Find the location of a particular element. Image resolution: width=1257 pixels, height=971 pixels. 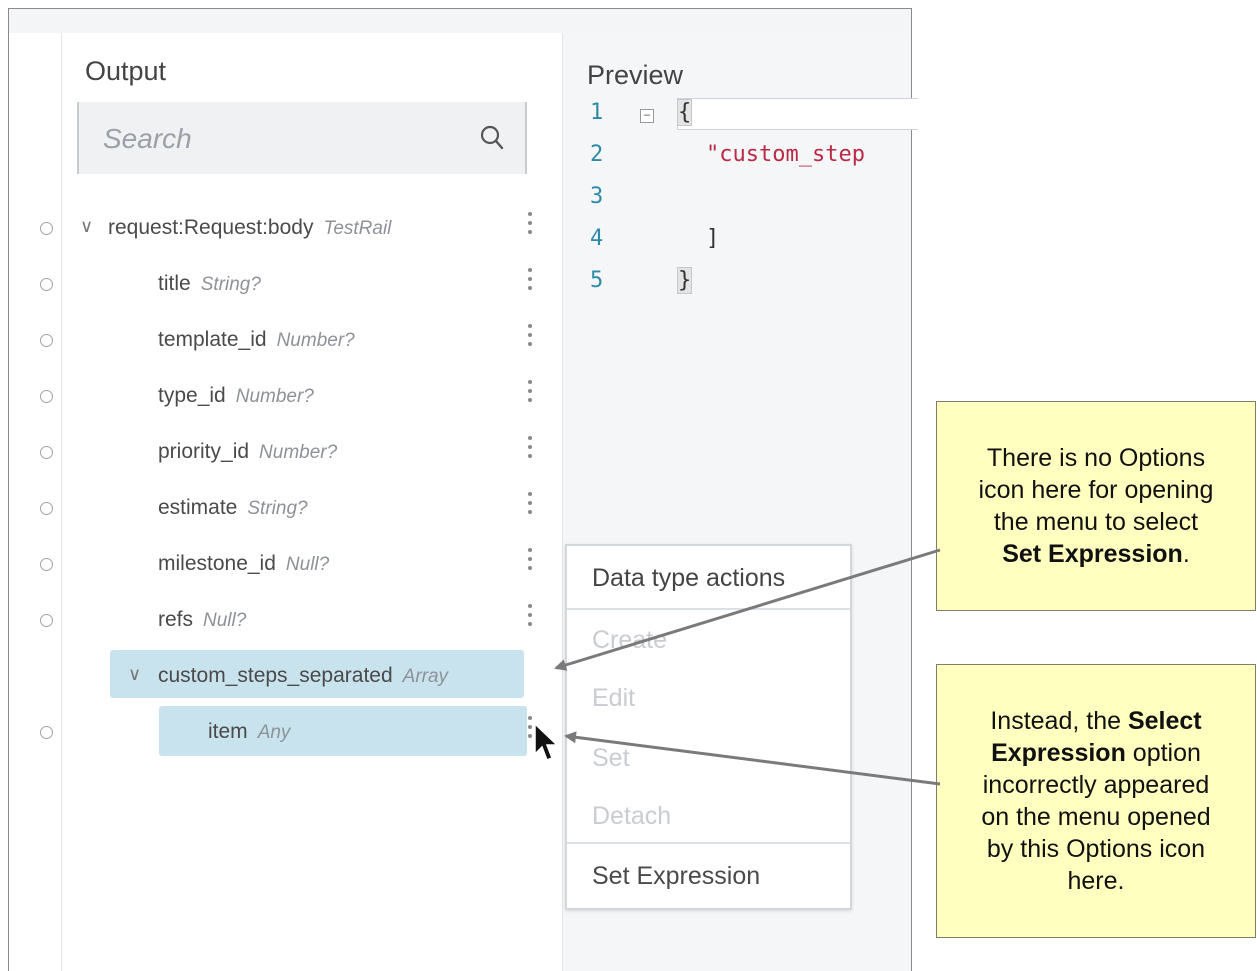

arrow-to-options-icon is located at coordinates (752, 758).